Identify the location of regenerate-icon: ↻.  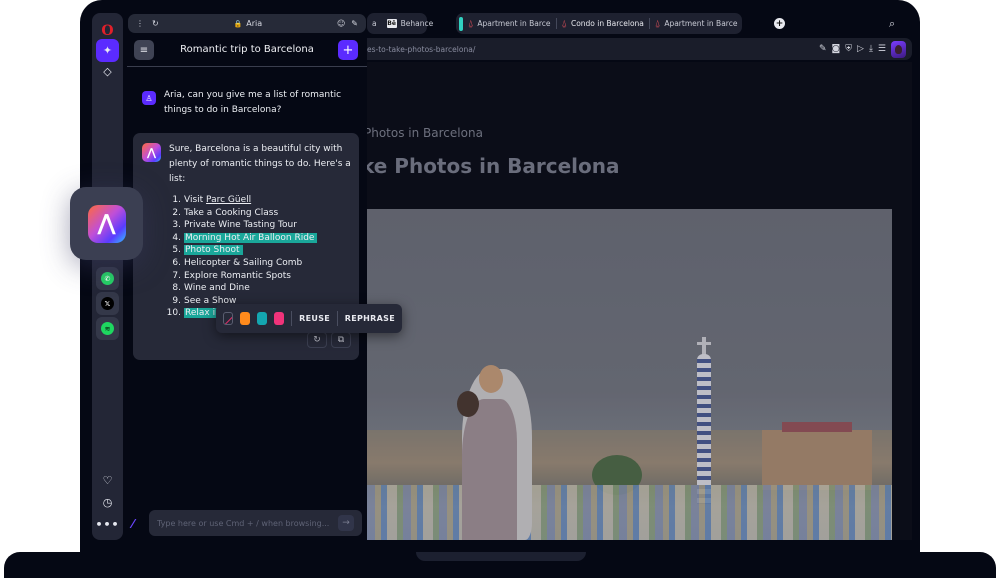
(317, 340).